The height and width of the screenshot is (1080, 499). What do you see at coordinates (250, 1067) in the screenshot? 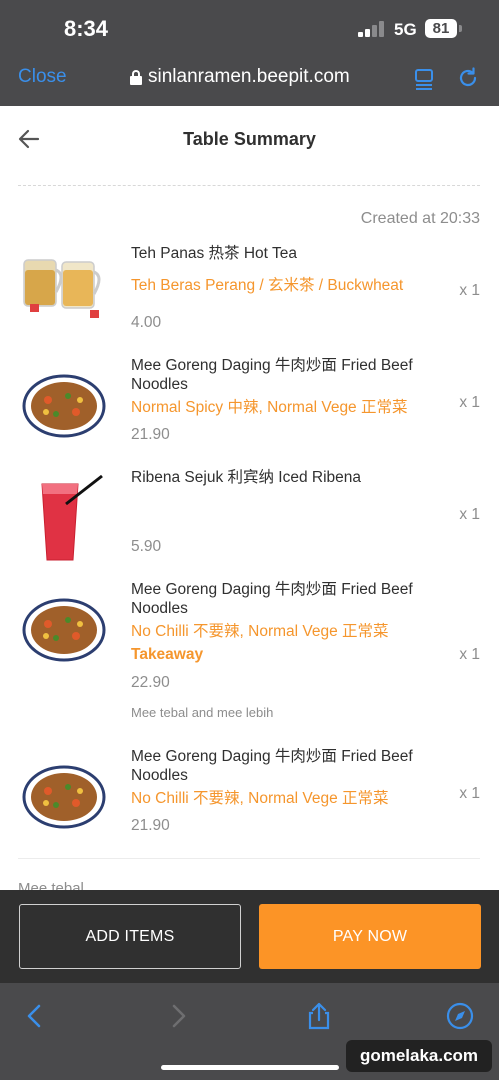
I see `home-indicator` at bounding box center [250, 1067].